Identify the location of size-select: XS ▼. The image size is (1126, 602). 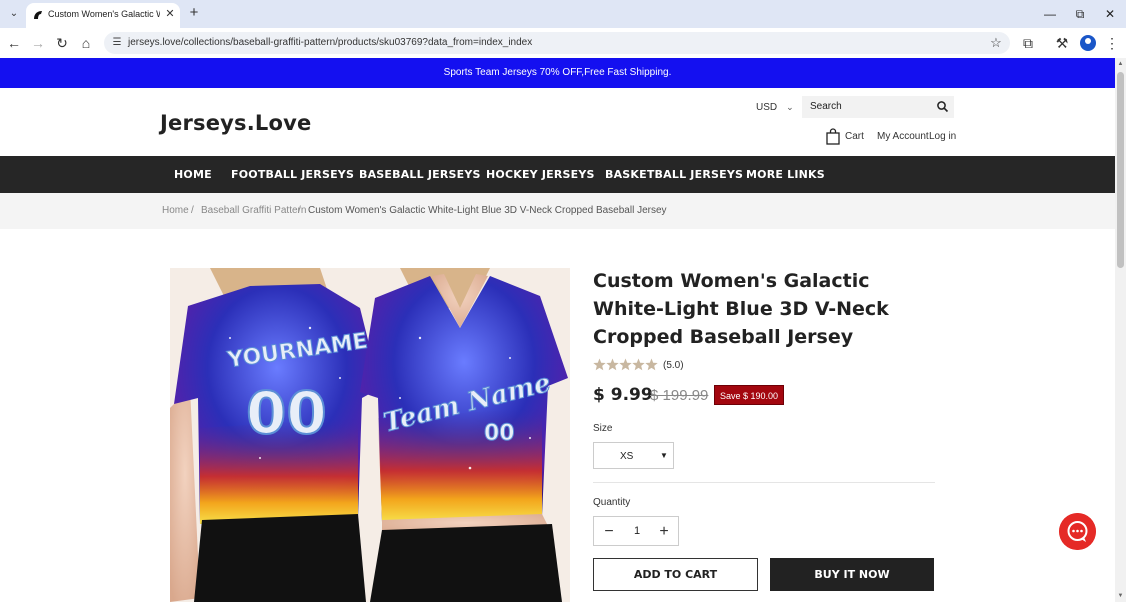
(633, 455).